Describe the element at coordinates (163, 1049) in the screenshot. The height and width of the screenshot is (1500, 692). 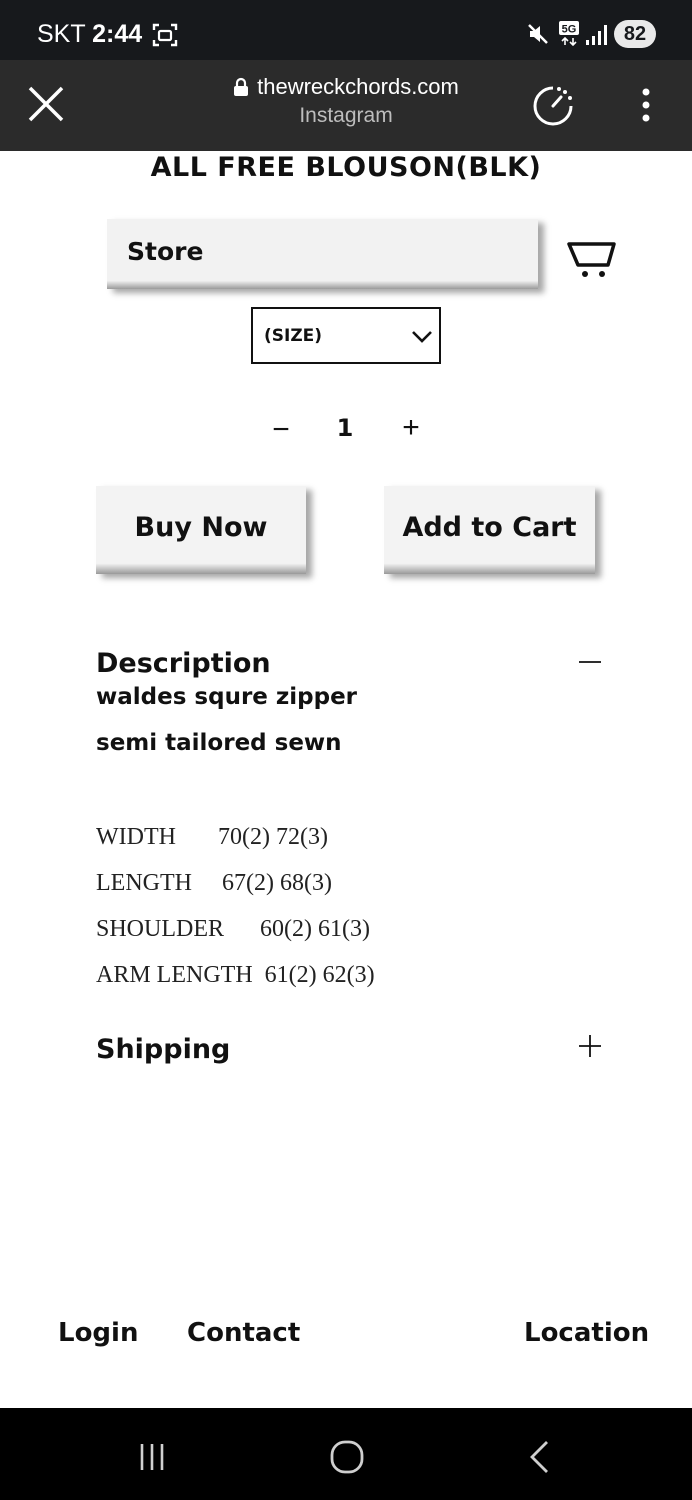
I see `shipping-heading: Shipping` at that location.